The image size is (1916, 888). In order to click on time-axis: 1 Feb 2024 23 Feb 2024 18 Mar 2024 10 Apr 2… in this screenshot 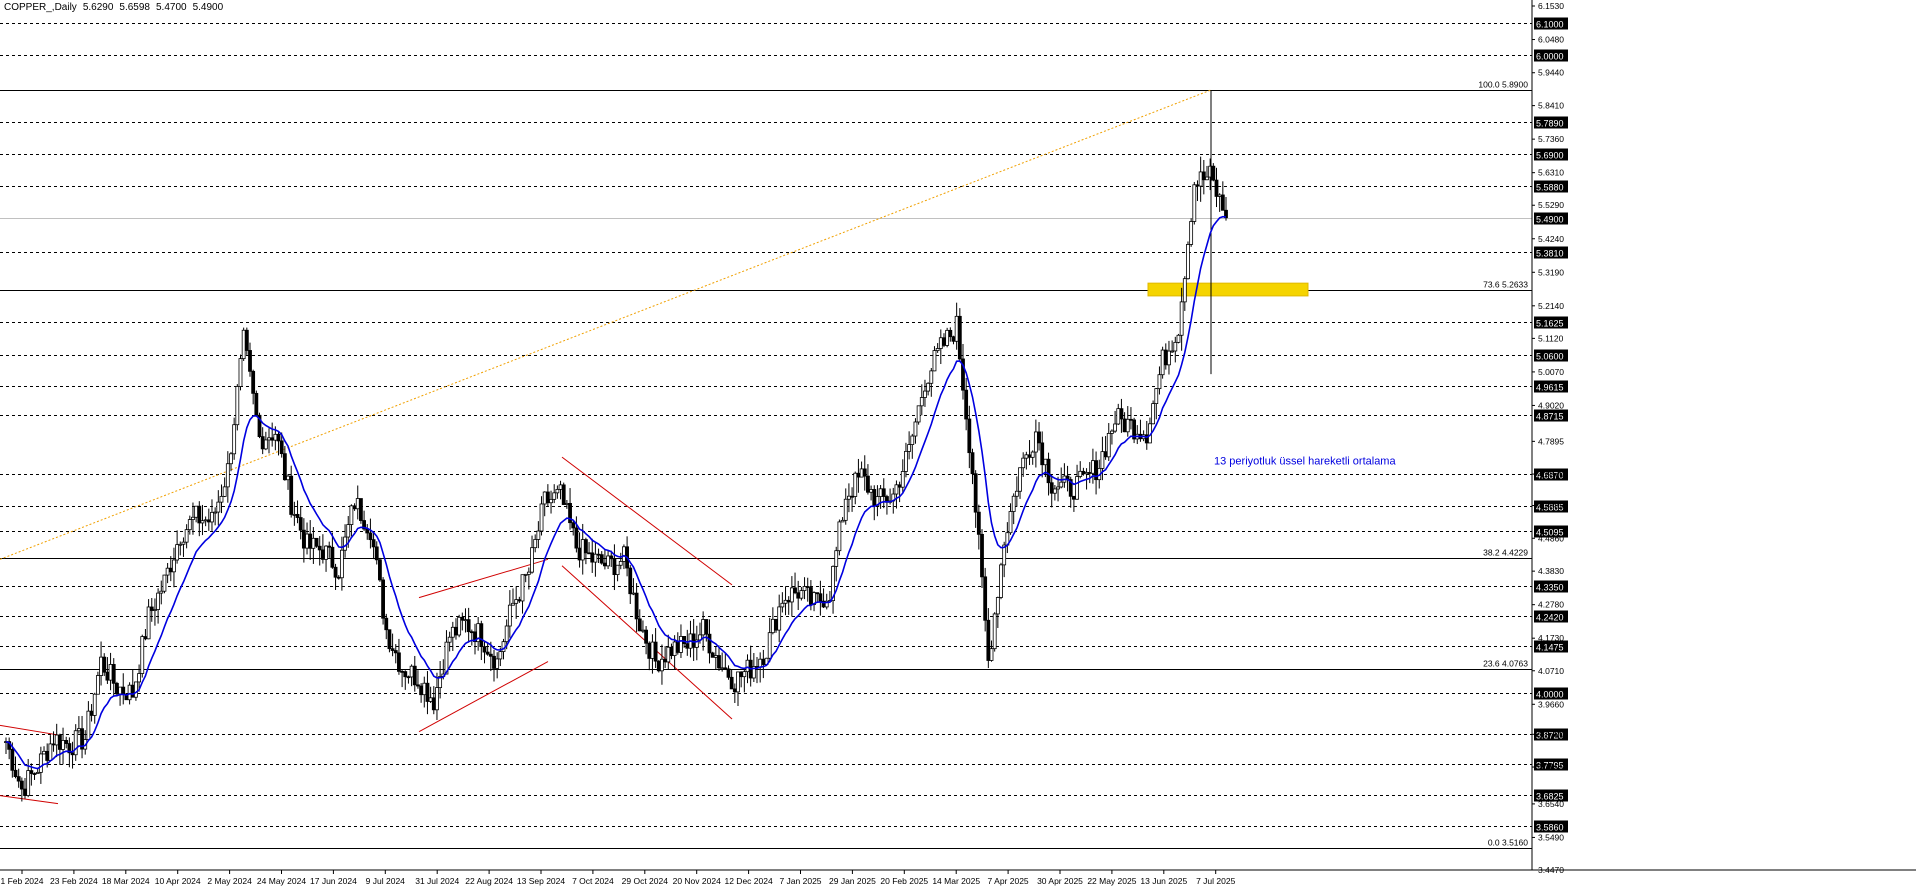, I will do `click(958, 877)`.